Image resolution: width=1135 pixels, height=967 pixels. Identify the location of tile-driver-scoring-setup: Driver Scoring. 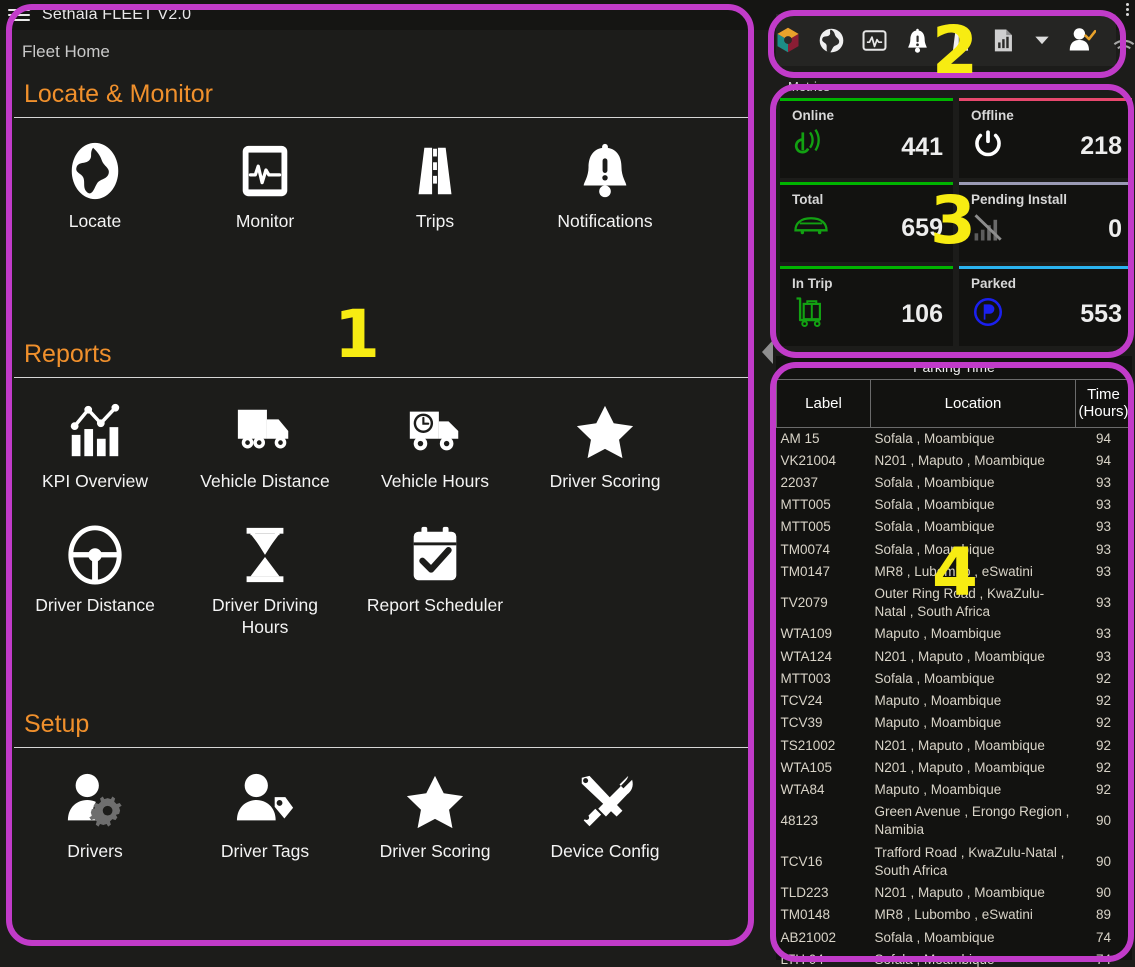
(435, 814).